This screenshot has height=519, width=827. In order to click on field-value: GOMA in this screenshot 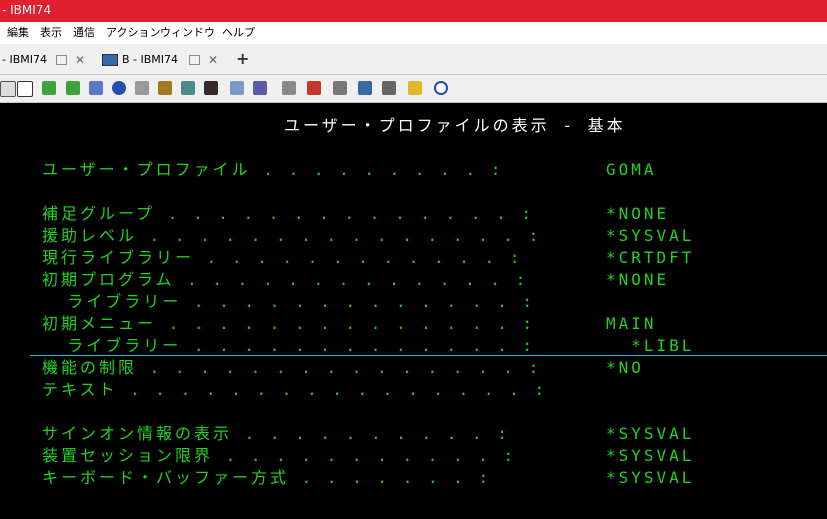, I will do `click(631, 169)`.